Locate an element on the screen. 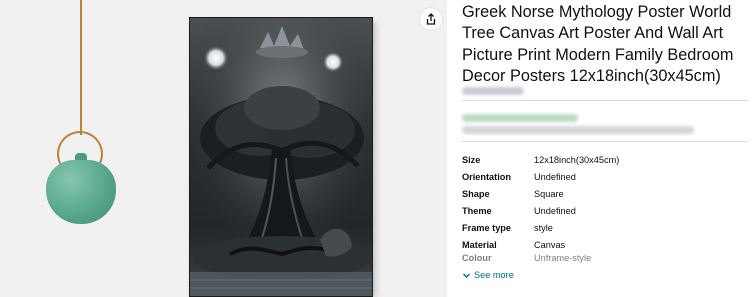 The width and height of the screenshot is (756, 297). spec-row-shape: Shape Square is located at coordinates (607, 193).